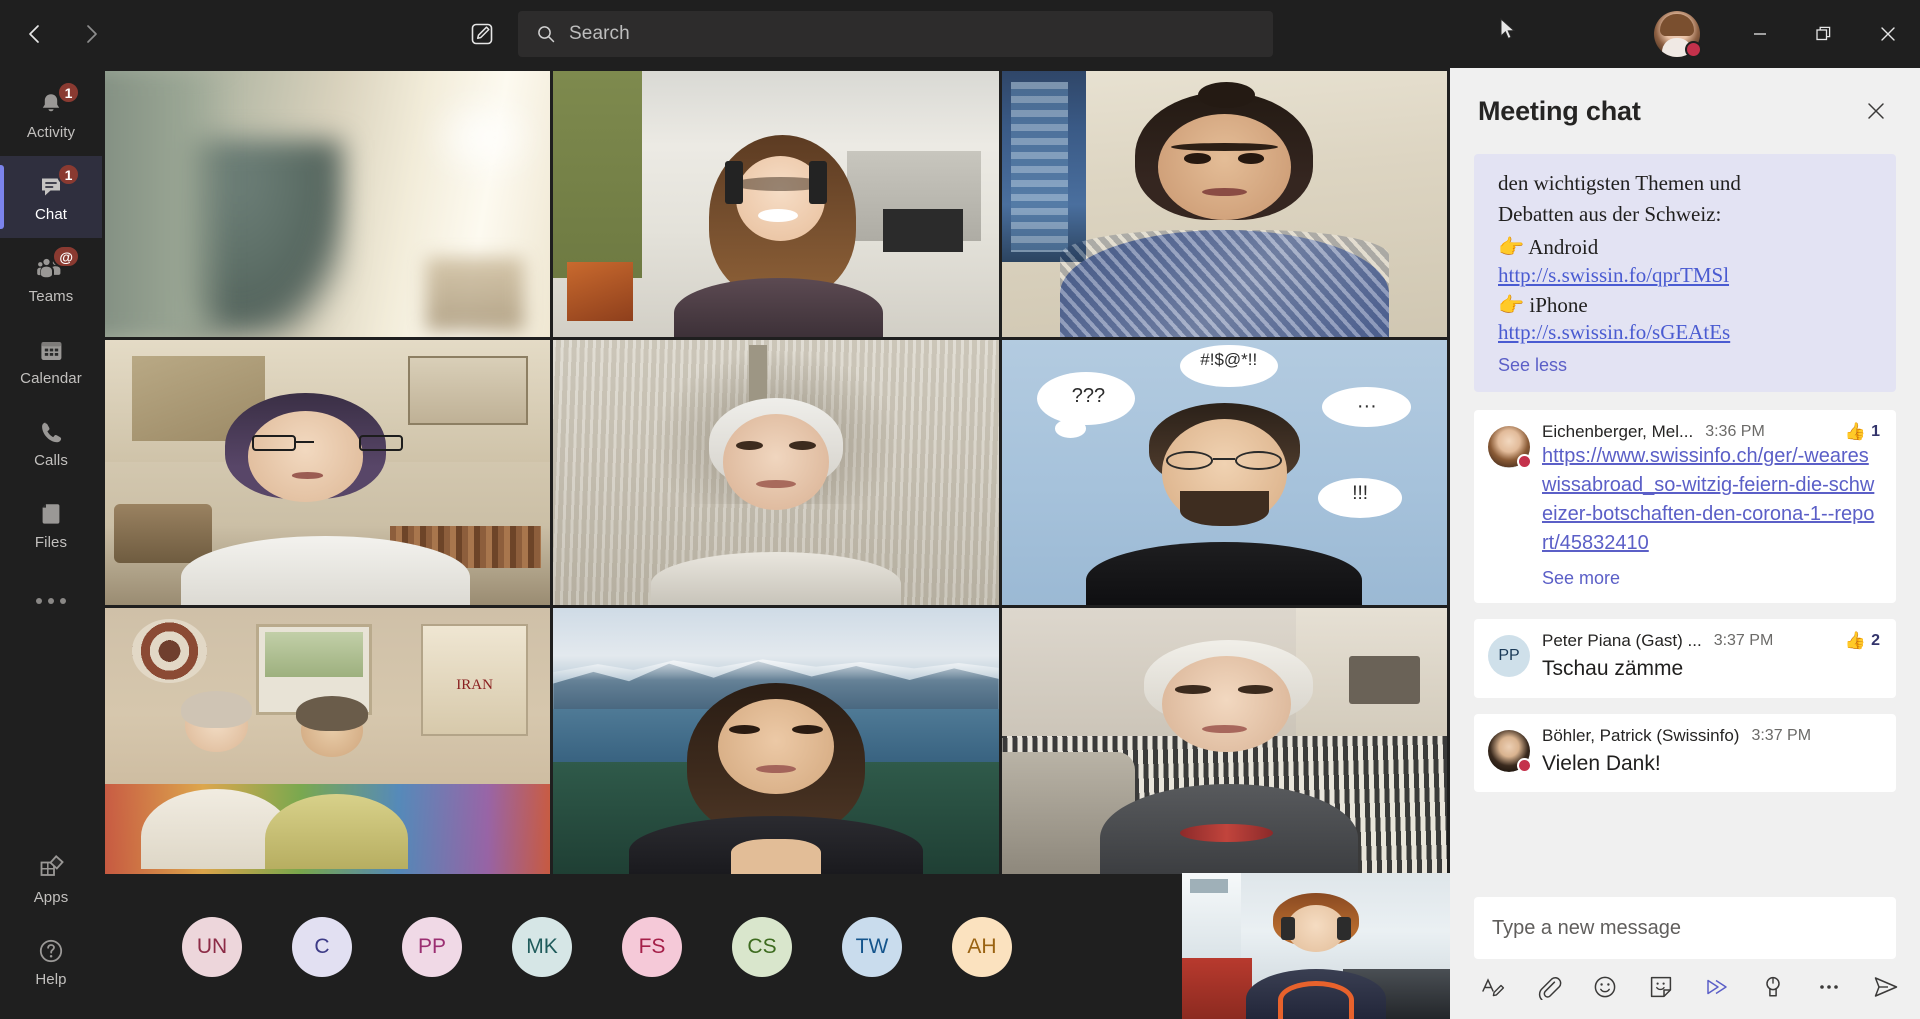 The image size is (1920, 1019). I want to click on participant-pill: AH, so click(982, 946).